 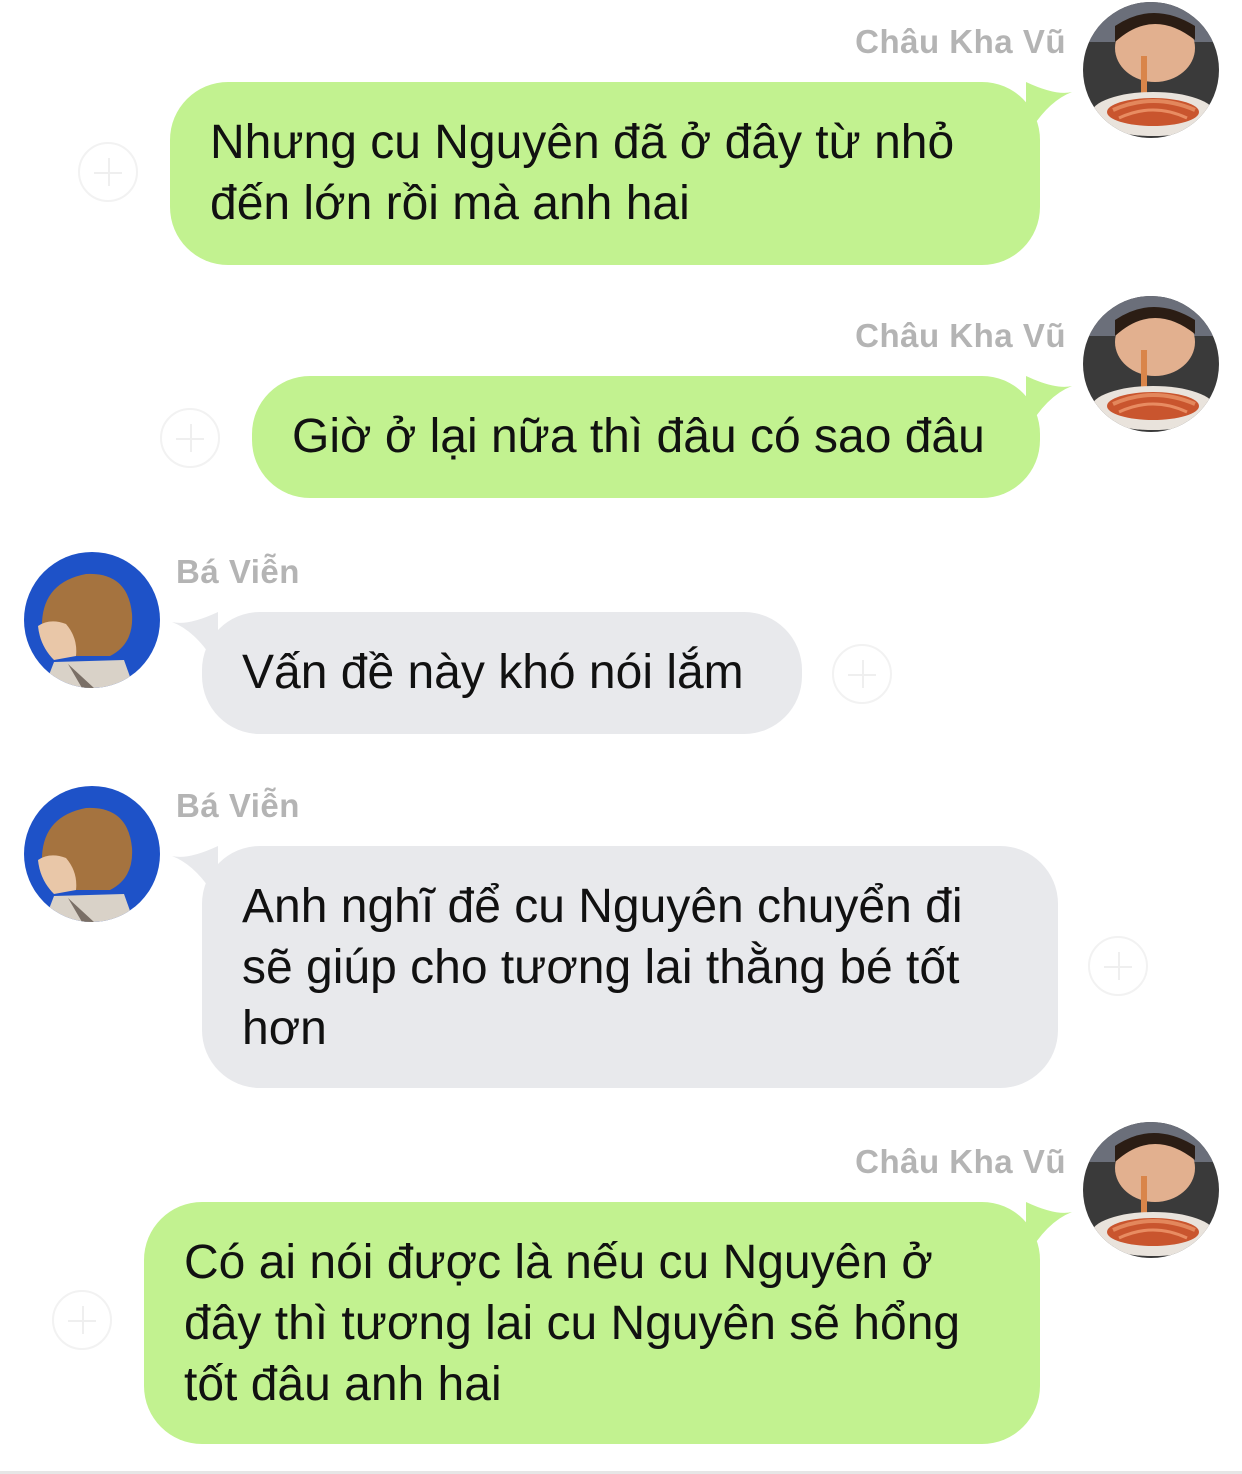 What do you see at coordinates (502, 673) in the screenshot?
I see `message-bubble: Vấn đề này khó nói lắm` at bounding box center [502, 673].